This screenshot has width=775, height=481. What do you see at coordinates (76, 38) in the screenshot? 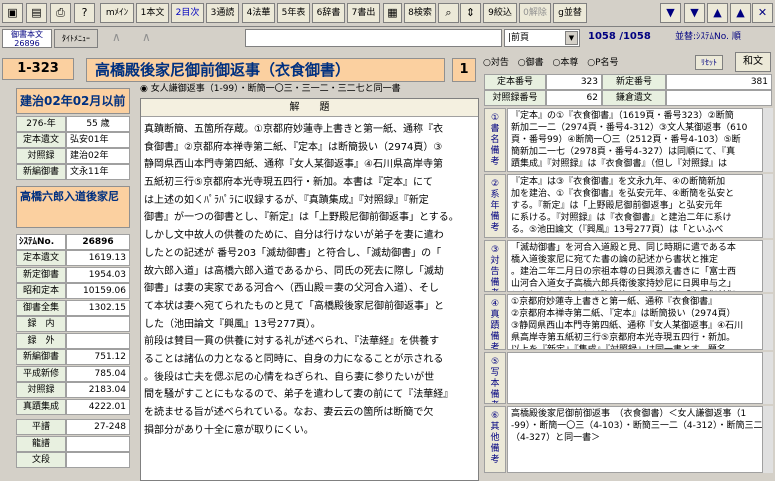
I see `tab-title-menu: ﾀｲﾄﾒﾆｭｰ` at bounding box center [76, 38].